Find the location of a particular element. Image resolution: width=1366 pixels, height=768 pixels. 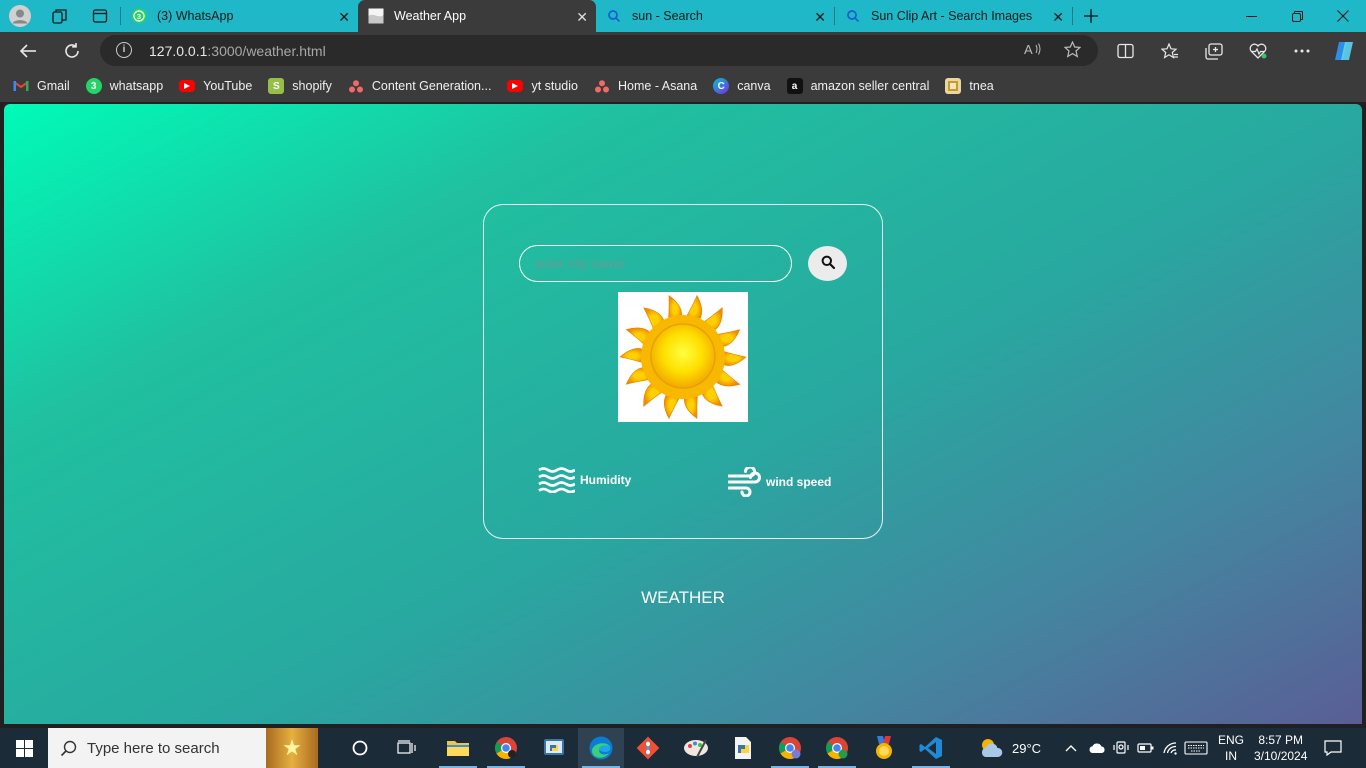

humidity-waves-icon is located at coordinates (556, 480).